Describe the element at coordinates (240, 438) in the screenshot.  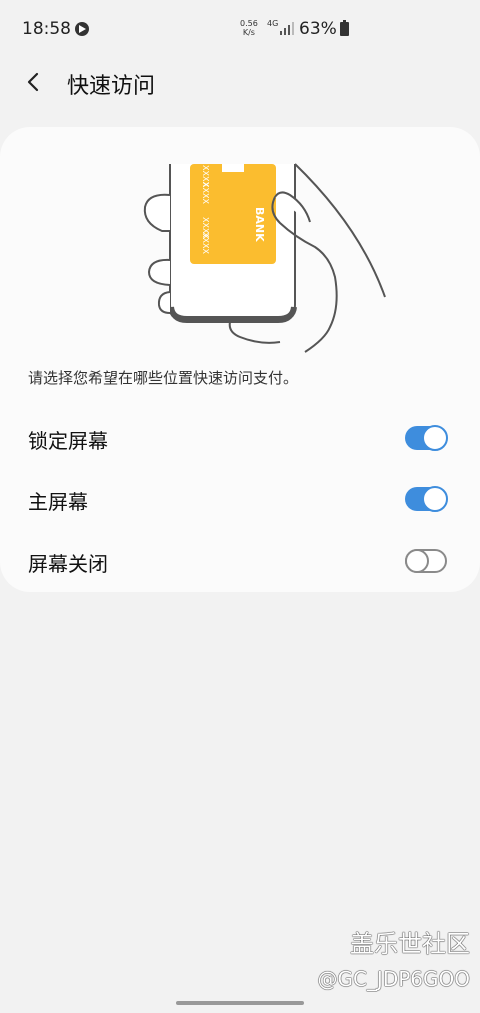
I see `option-lock-screen: 锁定屏幕` at that location.